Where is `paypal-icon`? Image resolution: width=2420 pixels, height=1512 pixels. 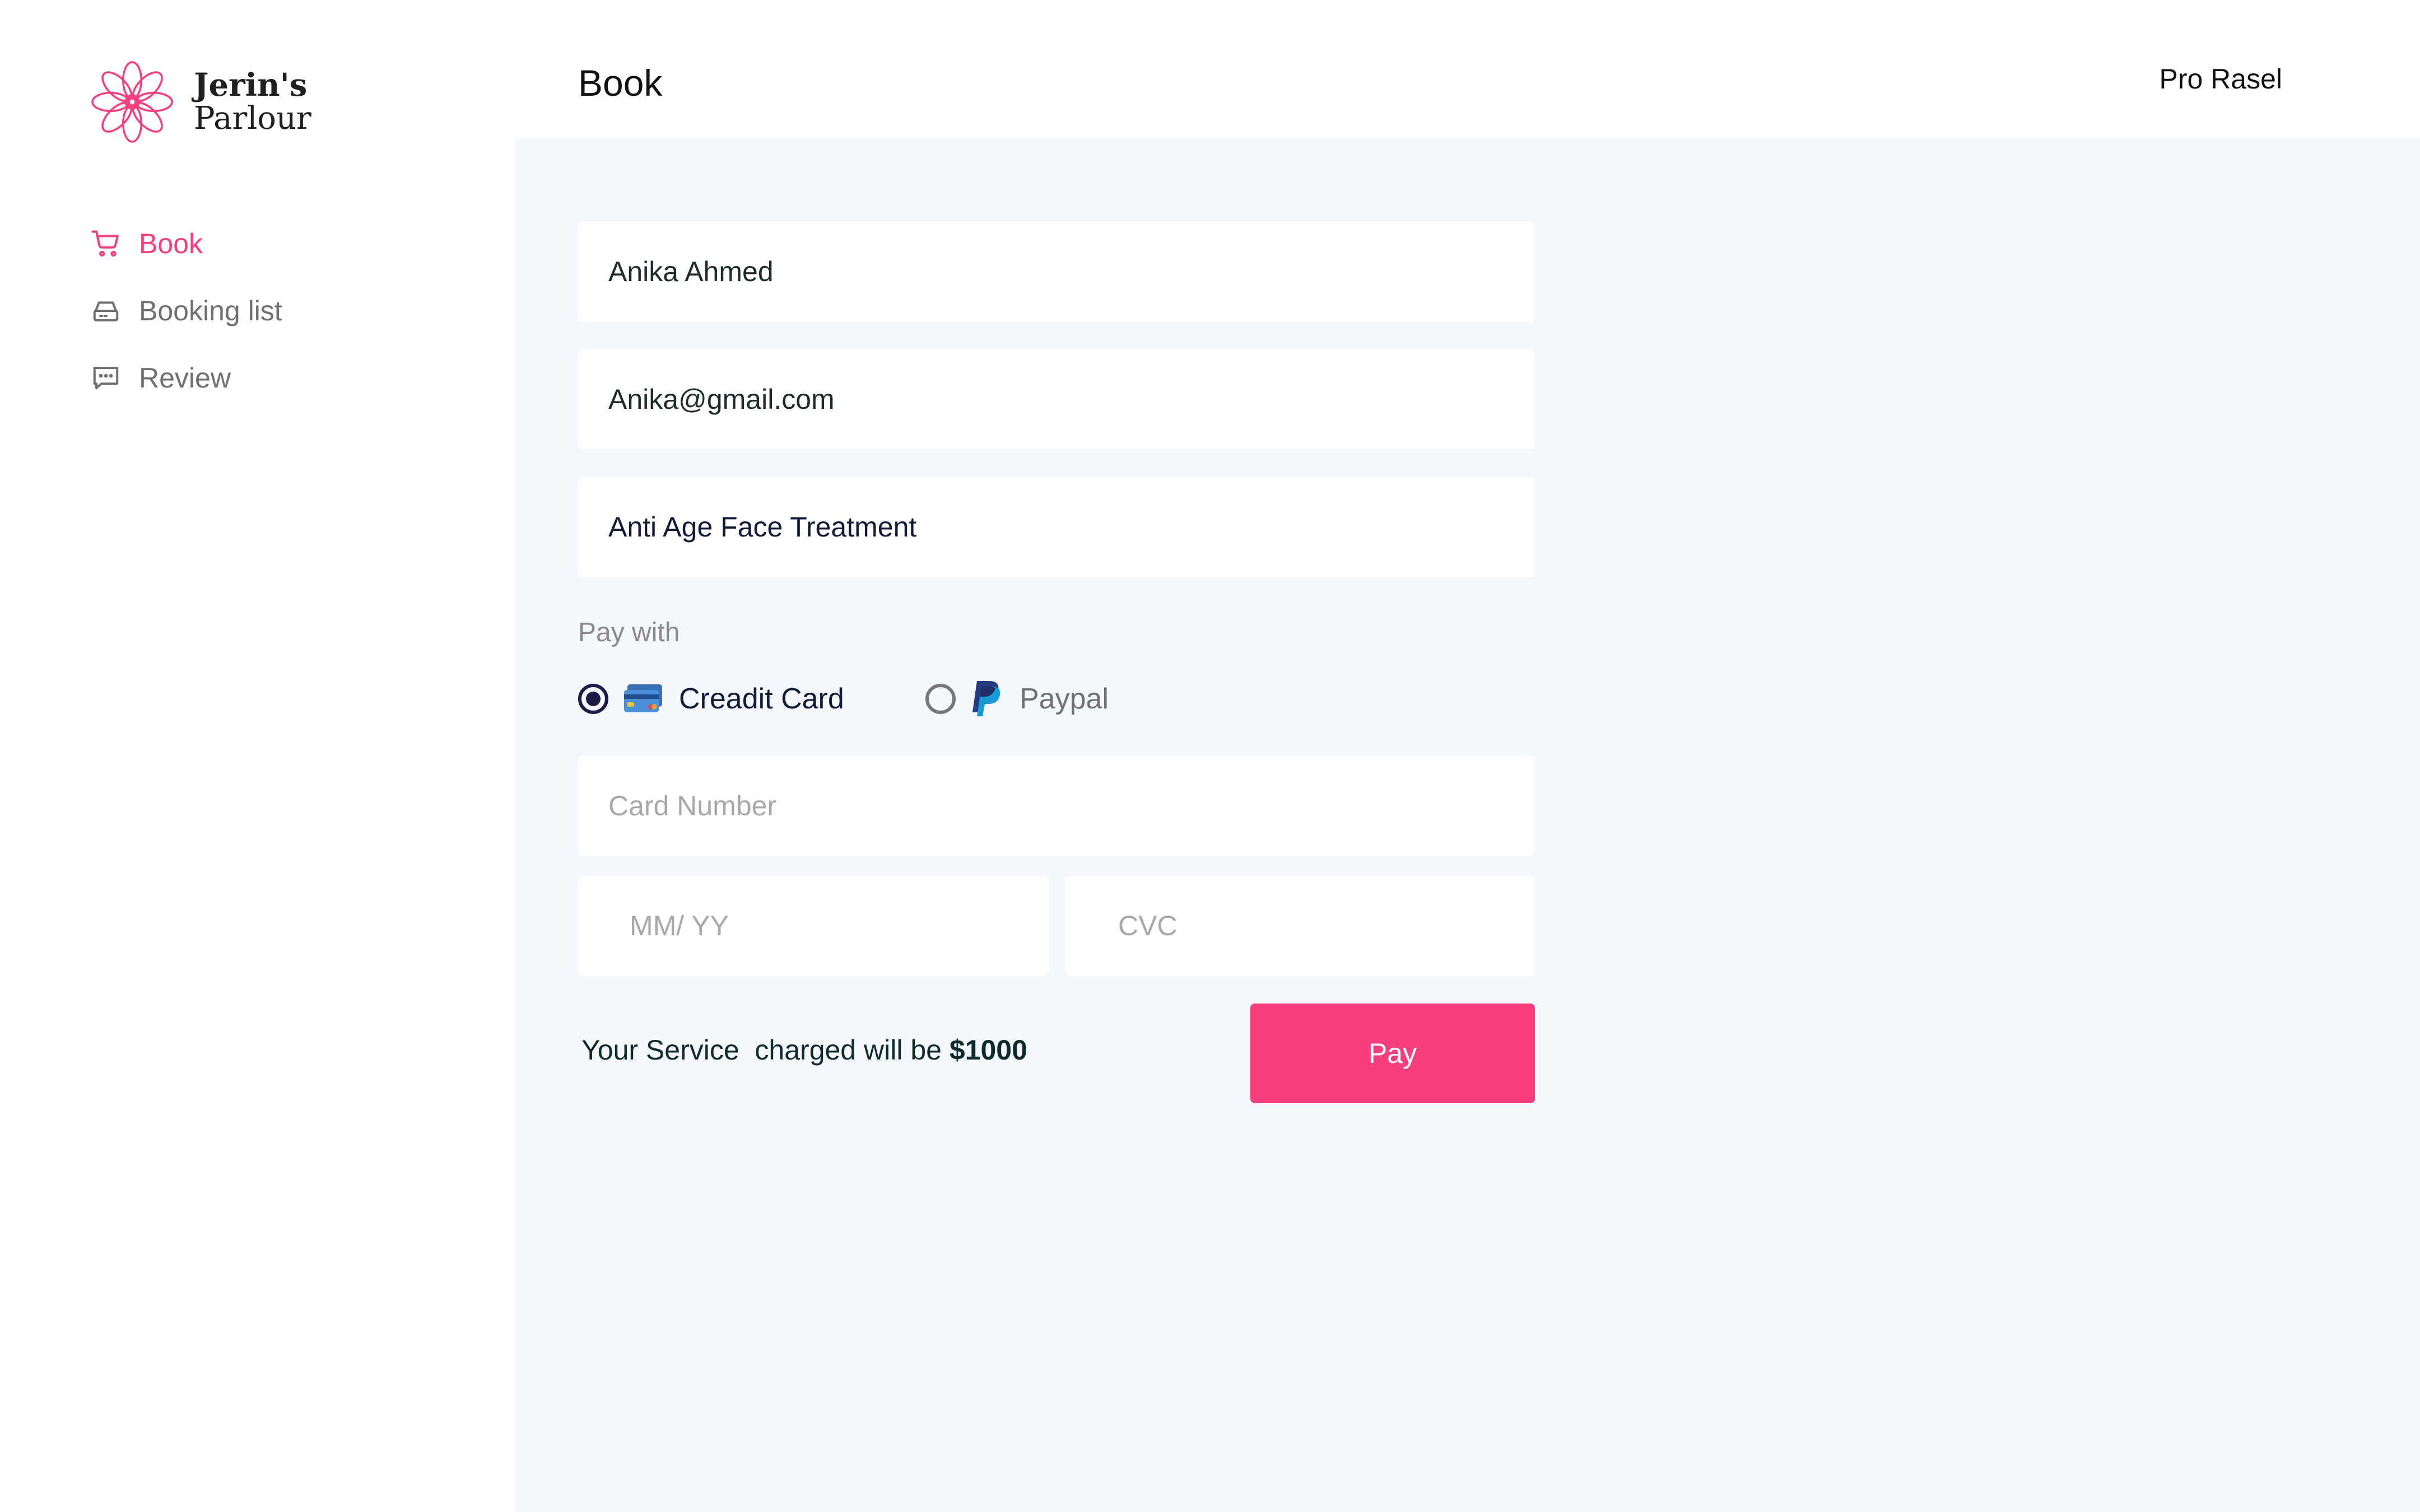 paypal-icon is located at coordinates (987, 699).